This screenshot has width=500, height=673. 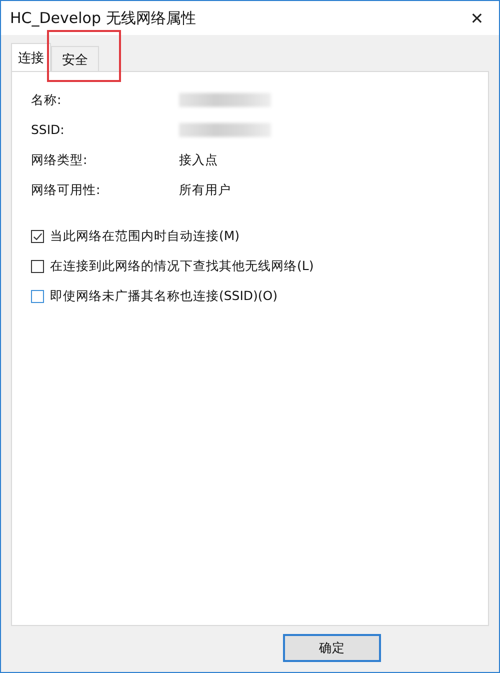 I want to click on tab: 连接, so click(x=31, y=57).